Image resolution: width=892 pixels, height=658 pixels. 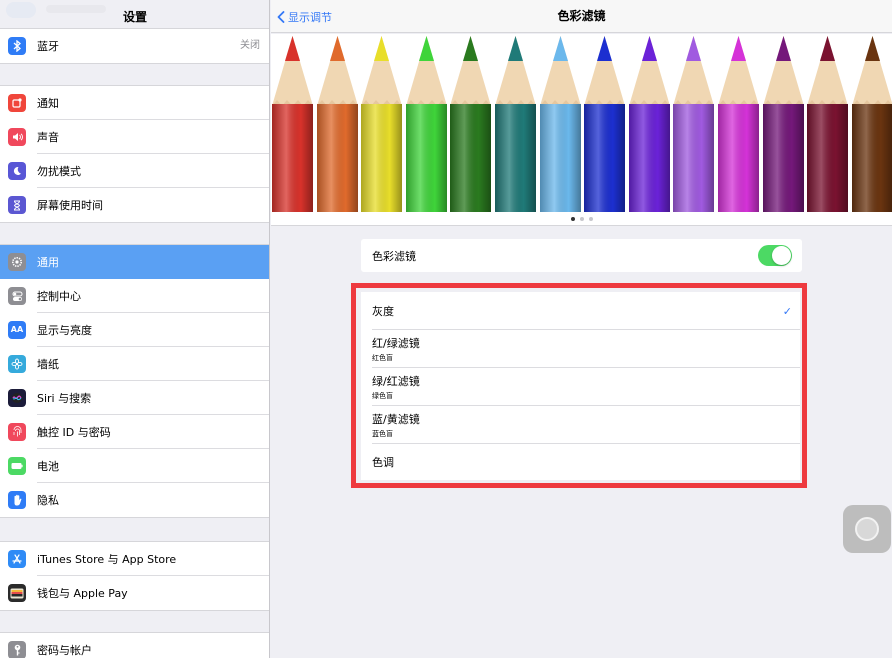 What do you see at coordinates (134, 398) in the screenshot?
I see `sidebar-item: Siri 与搜索` at bounding box center [134, 398].